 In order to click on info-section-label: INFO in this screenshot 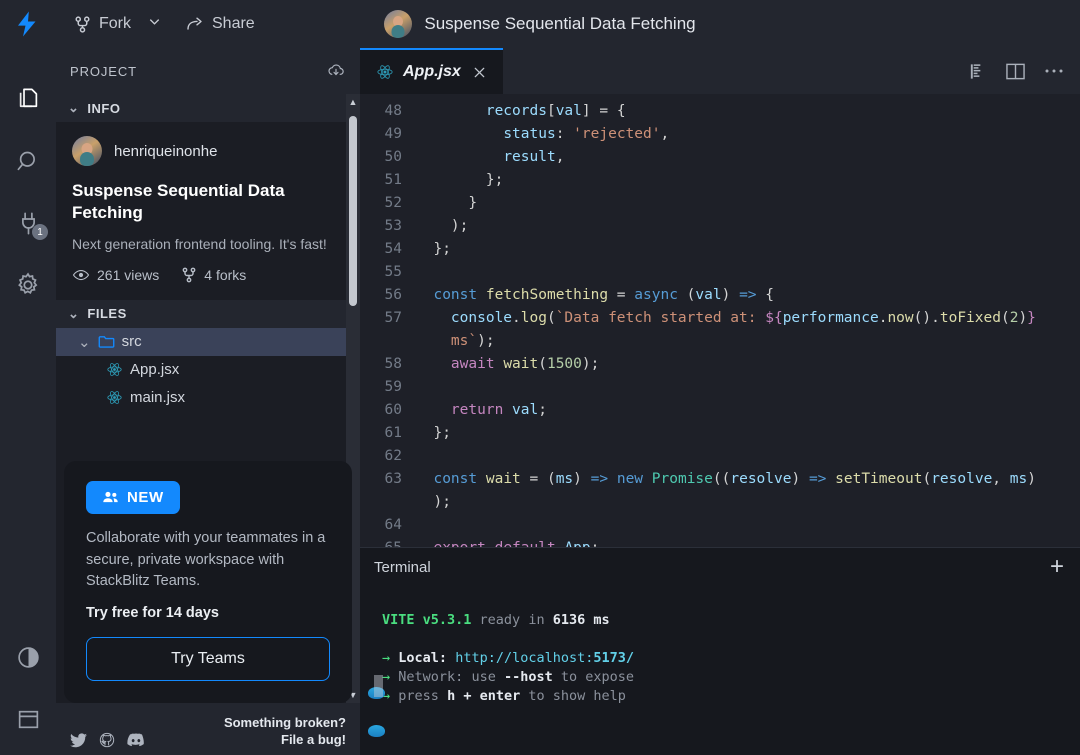, I will do `click(104, 108)`.